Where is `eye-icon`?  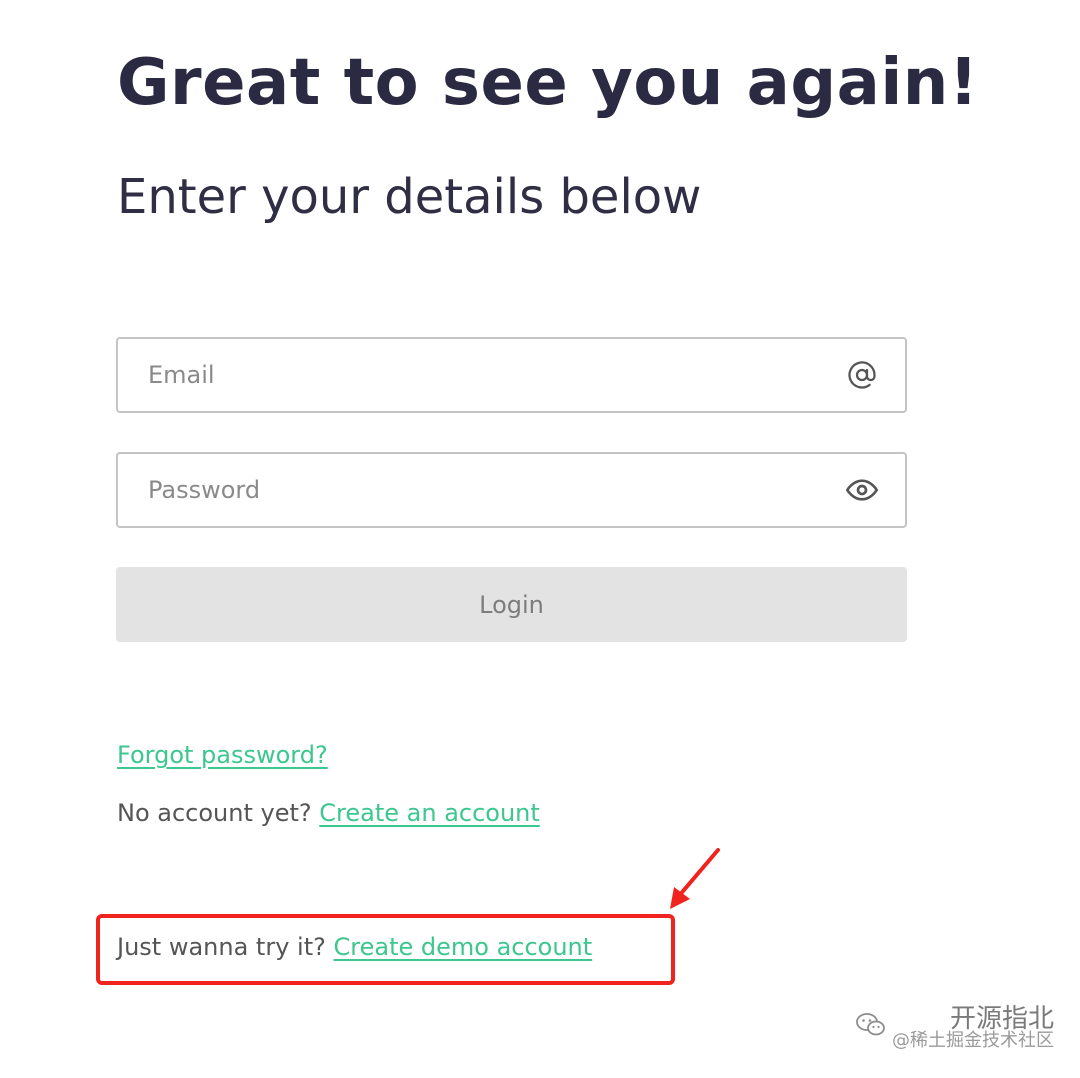
eye-icon is located at coordinates (862, 490).